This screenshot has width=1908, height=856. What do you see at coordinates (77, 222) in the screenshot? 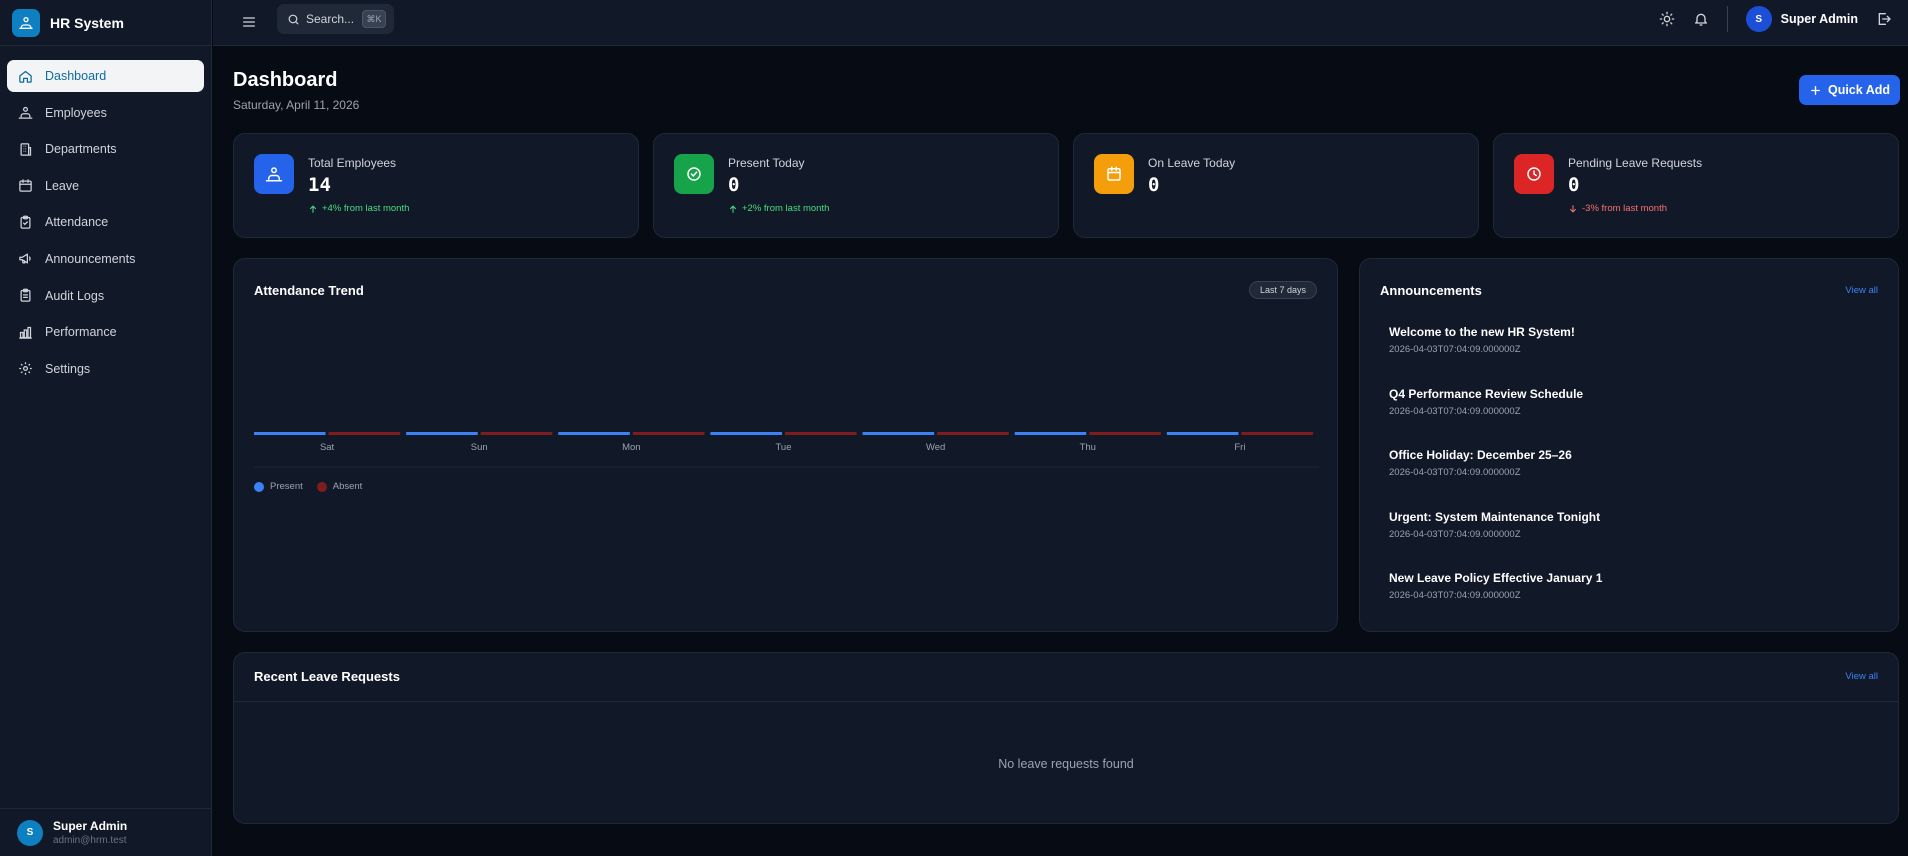
I see `sidebar-item-label: Attendance` at bounding box center [77, 222].